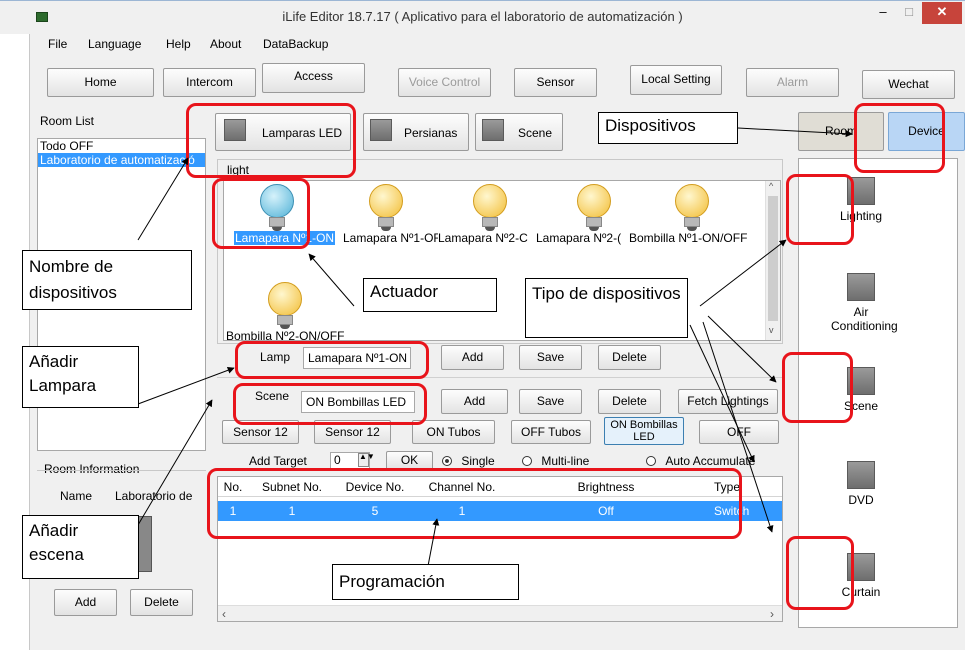 The height and width of the screenshot is (650, 965). I want to click on callout-nombre-dispositivos: Nombre de dispositivos, so click(107, 280).